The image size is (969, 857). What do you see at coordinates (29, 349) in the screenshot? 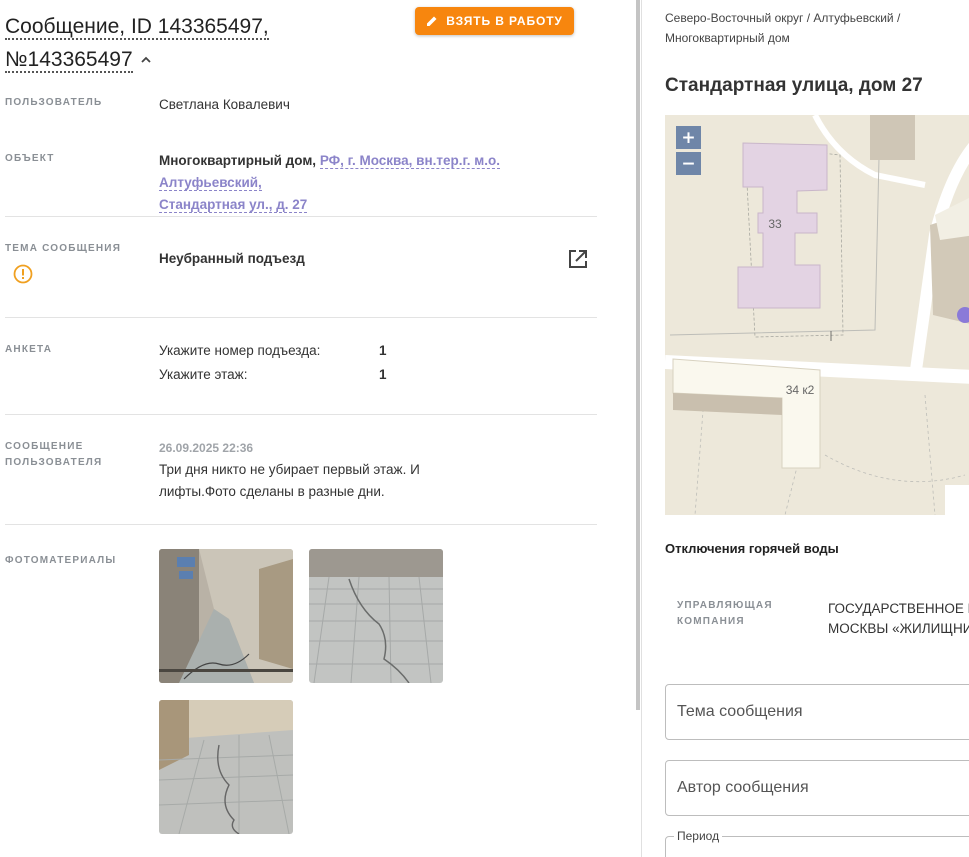
I see `form-label: АНКЕТА` at bounding box center [29, 349].